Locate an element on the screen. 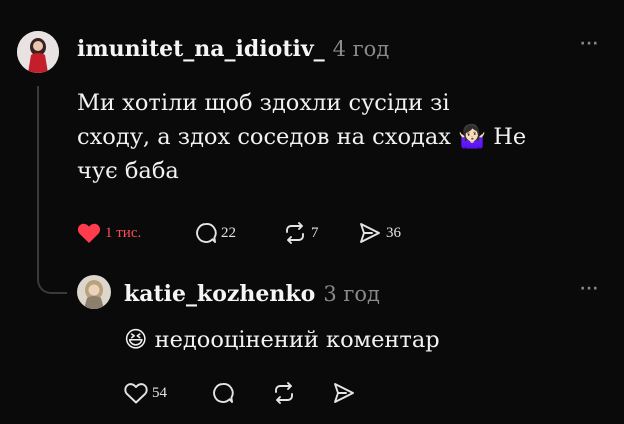 The height and width of the screenshot is (424, 624). reply-share-button is located at coordinates (344, 393).